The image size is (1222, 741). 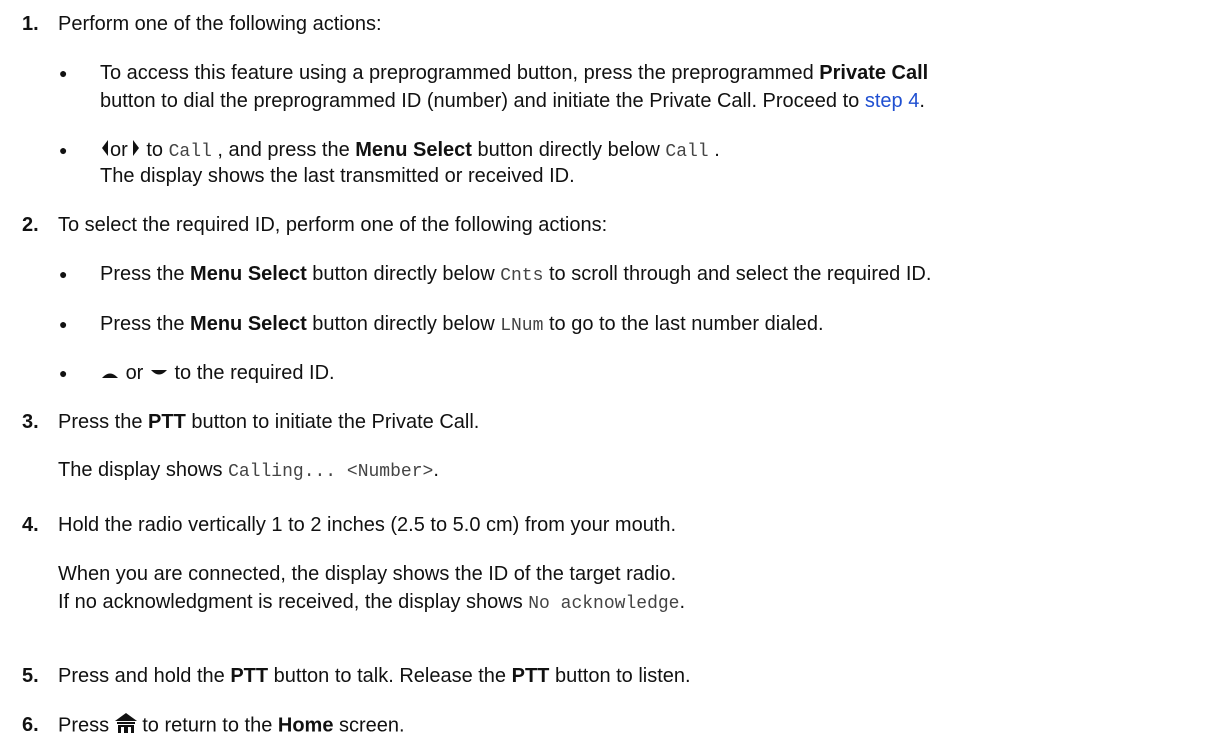 I want to click on step-number: 6., so click(x=30, y=725).